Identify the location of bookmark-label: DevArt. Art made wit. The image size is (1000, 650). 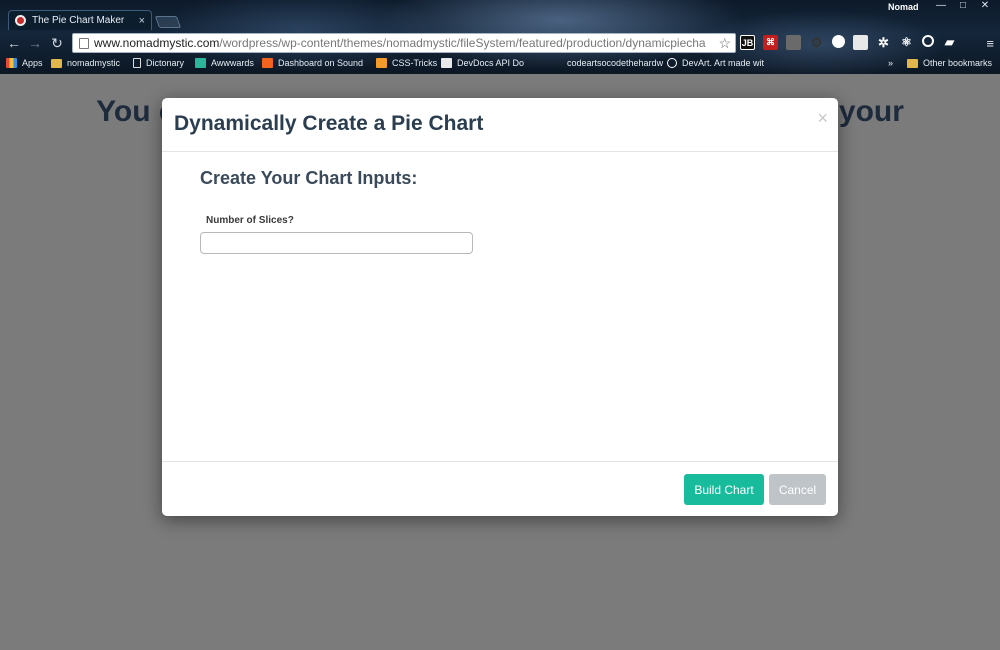
(723, 63).